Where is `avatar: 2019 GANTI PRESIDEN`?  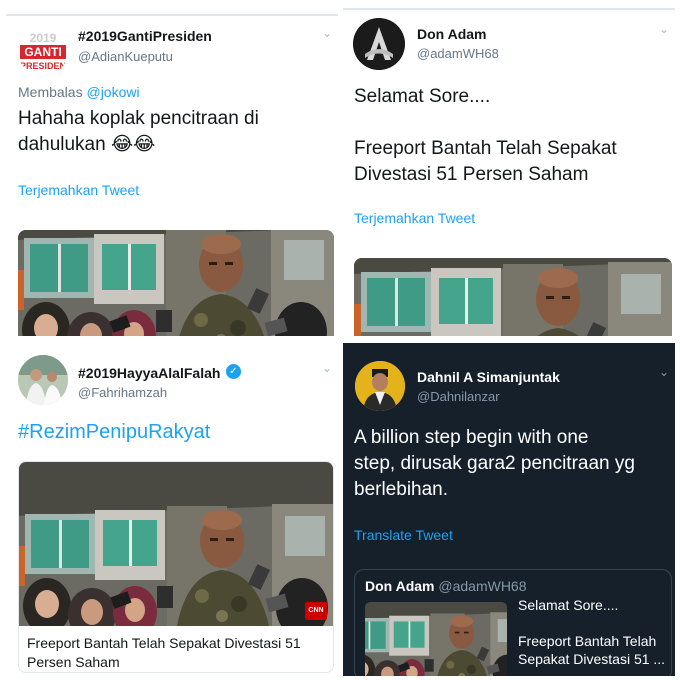
avatar: 2019 GANTI PRESIDEN is located at coordinates (43, 51).